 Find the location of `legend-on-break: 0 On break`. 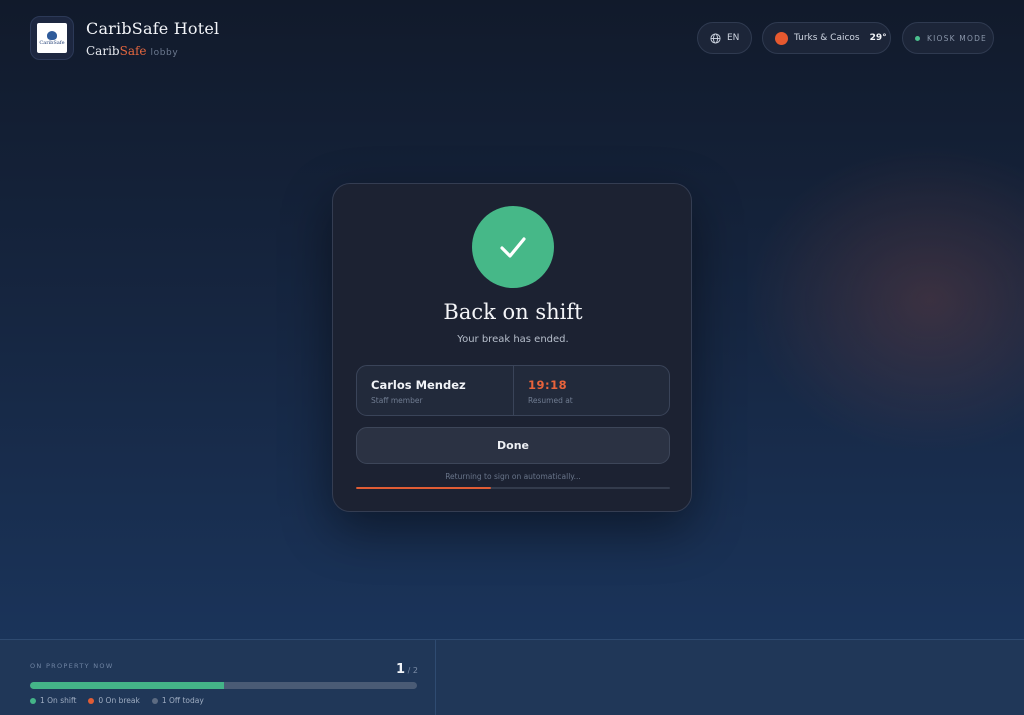

legend-on-break: 0 On break is located at coordinates (114, 700).